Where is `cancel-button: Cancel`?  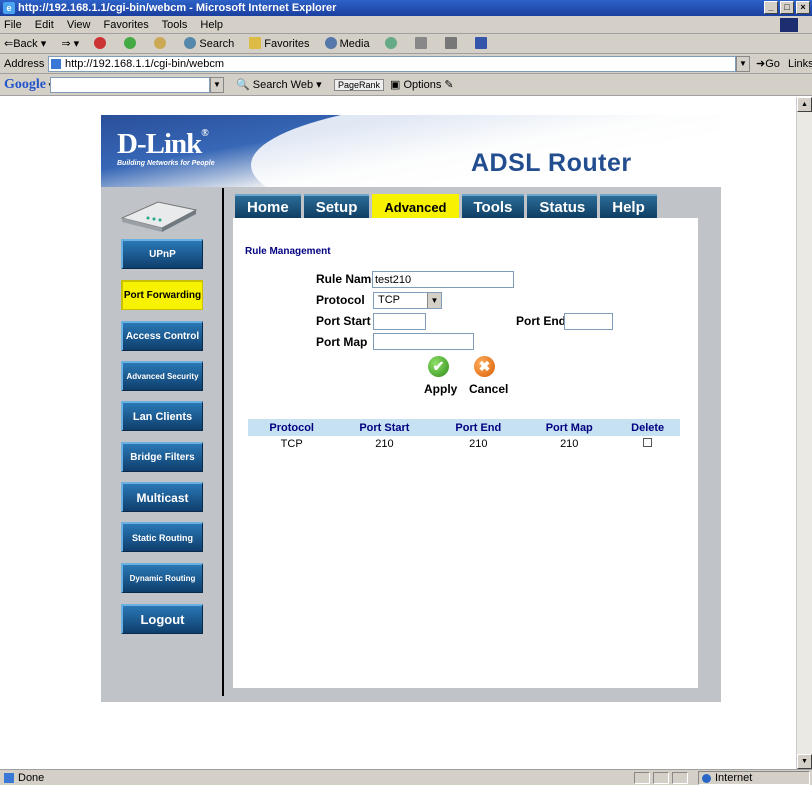
cancel-button: Cancel is located at coordinates (488, 389).